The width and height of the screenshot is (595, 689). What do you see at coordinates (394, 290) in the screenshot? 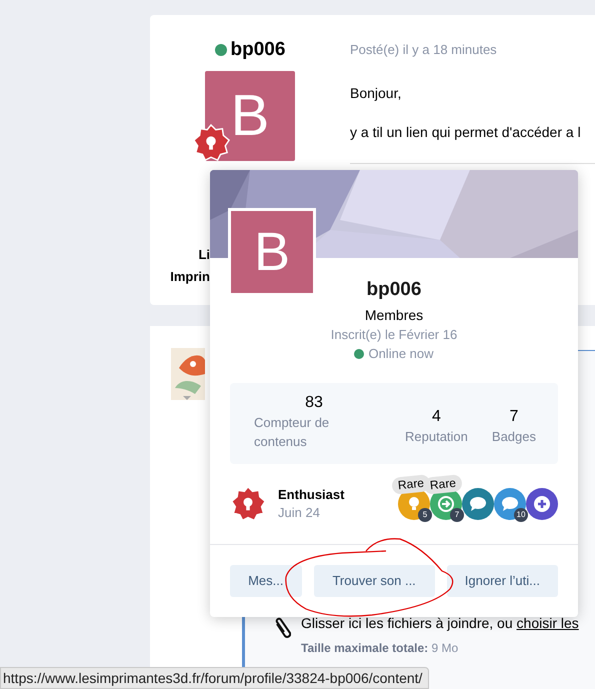
I see `profile-name: bp006` at bounding box center [394, 290].